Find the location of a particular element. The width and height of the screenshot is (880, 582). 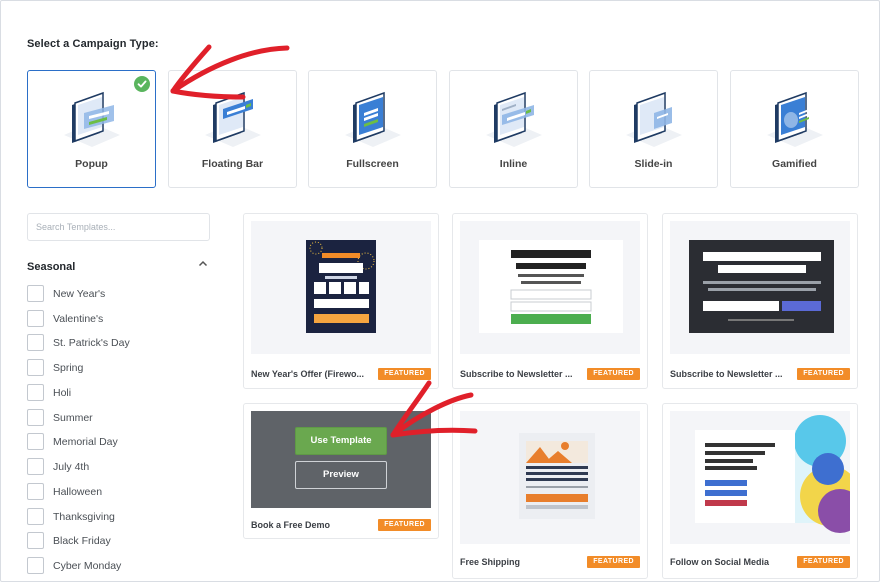

category-title: Seasonal is located at coordinates (51, 267).